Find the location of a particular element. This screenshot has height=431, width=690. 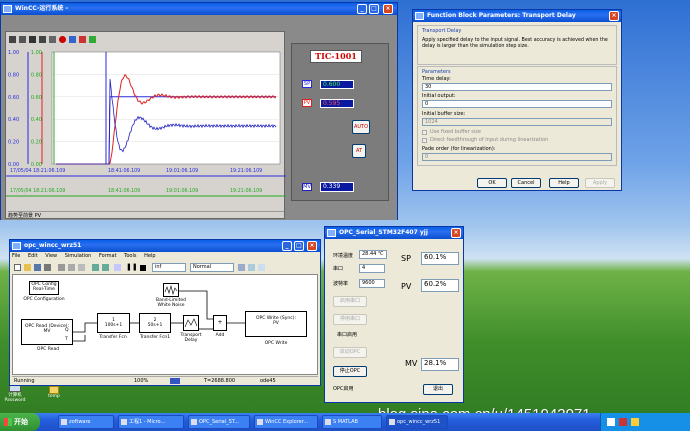

opc-read-caption: OPC Read is located at coordinates (48, 349).